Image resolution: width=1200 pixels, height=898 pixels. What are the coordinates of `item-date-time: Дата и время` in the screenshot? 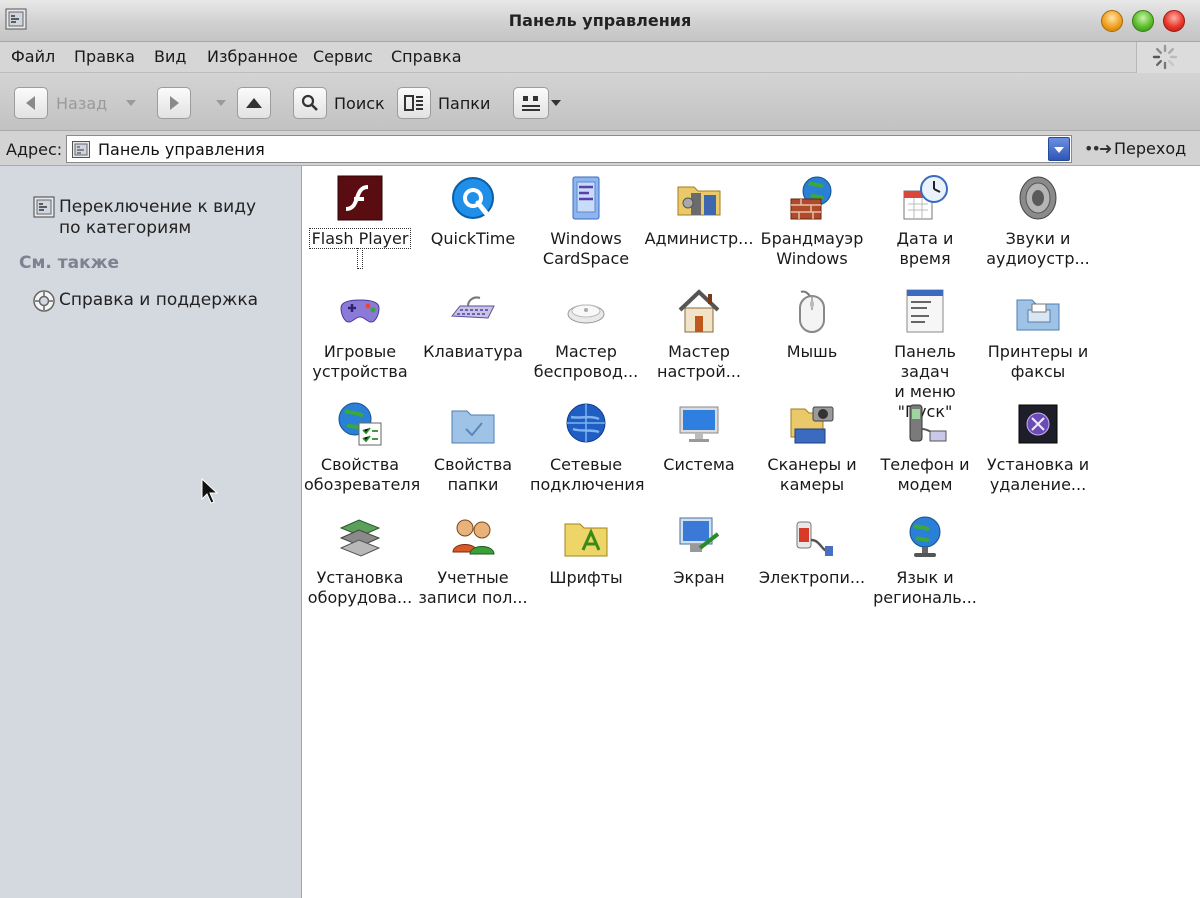 It's located at (925, 224).